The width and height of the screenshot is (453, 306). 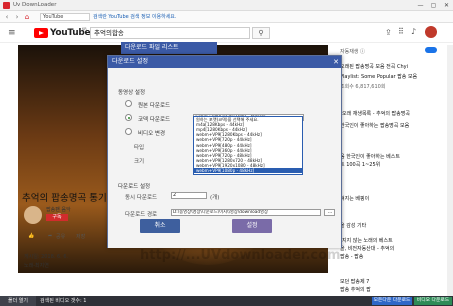 What do you see at coordinates (160, 226) in the screenshot?
I see `cancel-button: 취소` at bounding box center [160, 226].